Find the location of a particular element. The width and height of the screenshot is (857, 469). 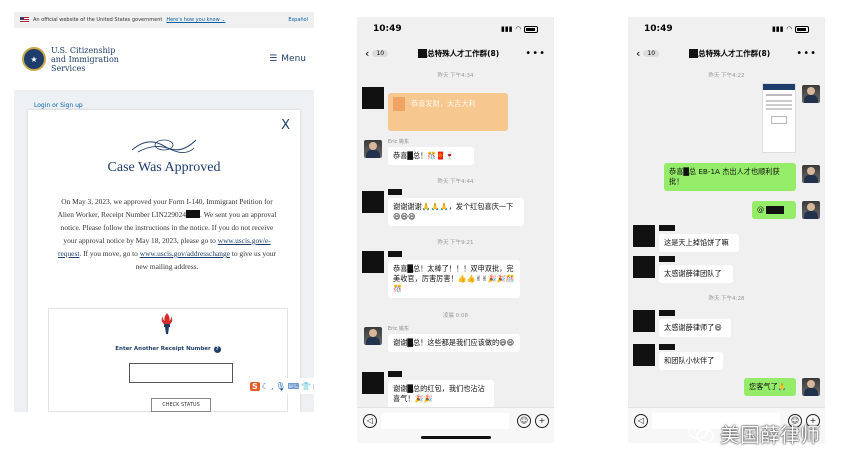

timestamp: 凌晨 0:08 is located at coordinates (455, 316).